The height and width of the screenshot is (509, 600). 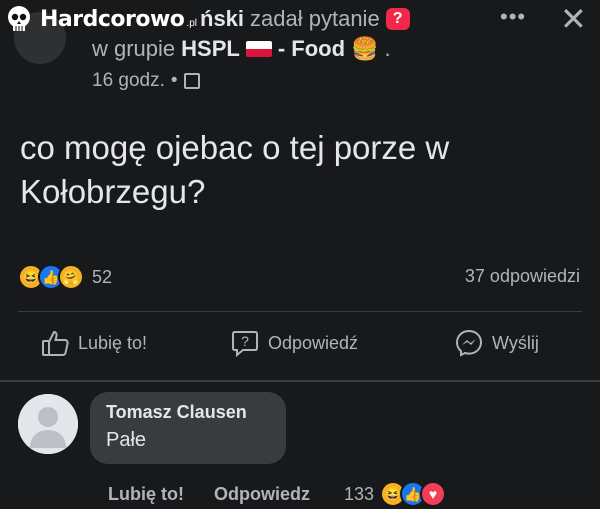 I want to click on comment-actions: Lubię to! Odpowiedz 133 😆 👍 ♥, so click(x=277, y=494).